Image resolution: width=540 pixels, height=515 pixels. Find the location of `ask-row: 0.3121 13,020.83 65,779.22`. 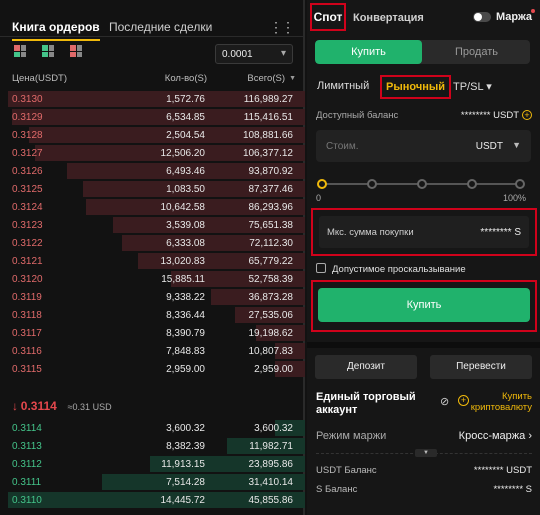

ask-row: 0.3121 13,020.83 65,779.22 is located at coordinates (152, 261).